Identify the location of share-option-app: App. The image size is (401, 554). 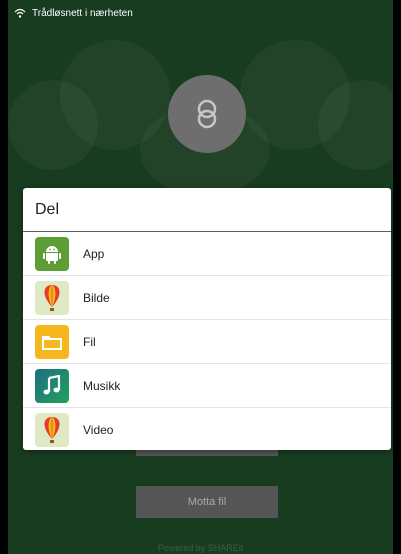
(207, 254).